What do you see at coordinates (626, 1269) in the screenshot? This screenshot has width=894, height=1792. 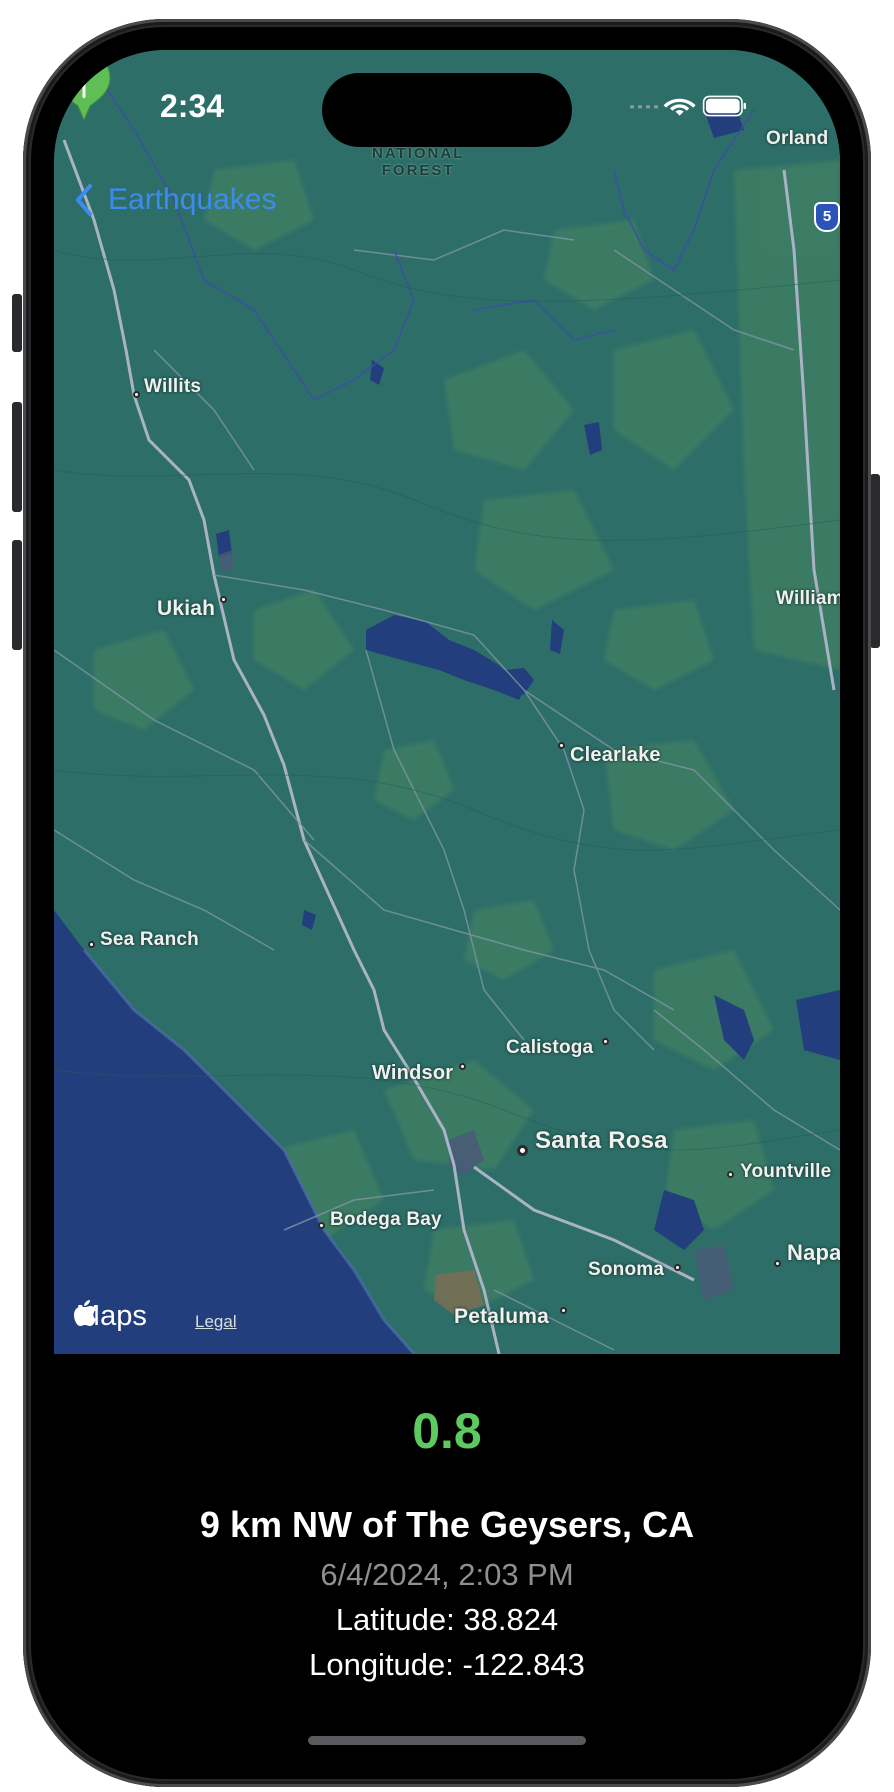 I see `map-label-sonoma: Sonoma` at bounding box center [626, 1269].